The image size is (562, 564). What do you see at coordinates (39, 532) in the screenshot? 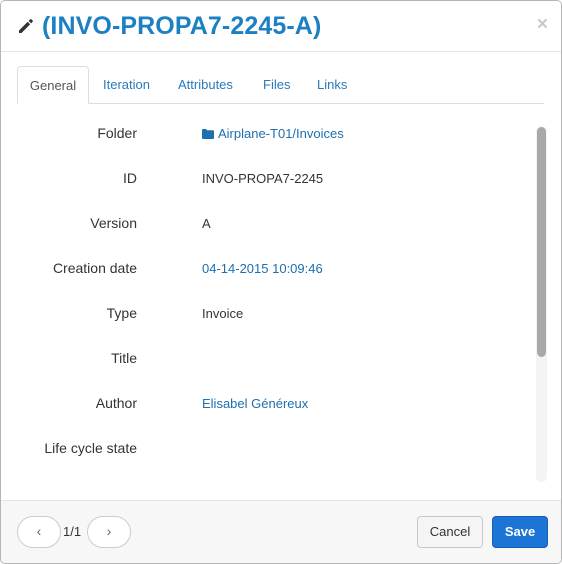
I see `previous-button: ‹` at bounding box center [39, 532].